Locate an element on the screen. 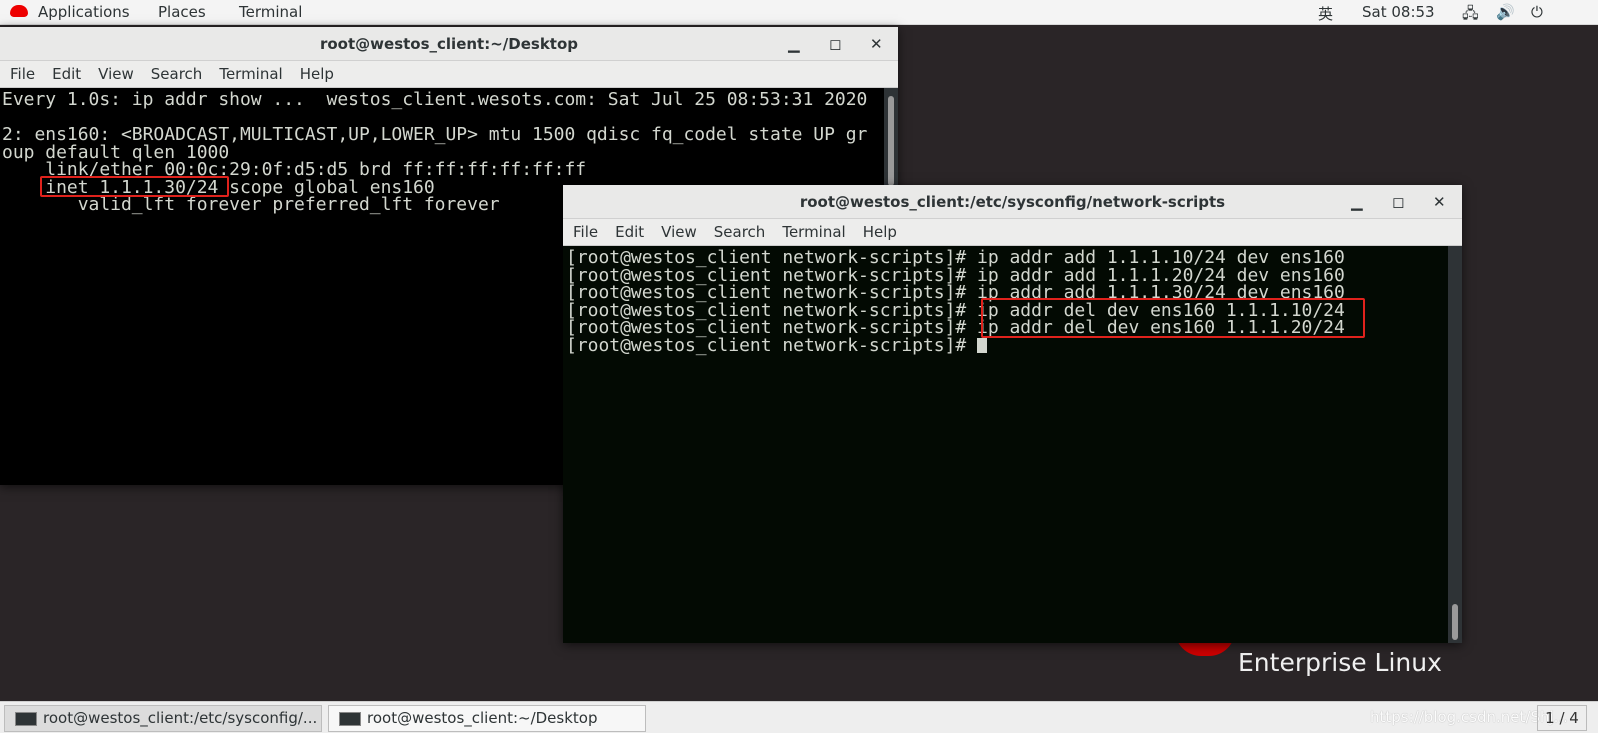 The image size is (1598, 747). window-title: root@westos_client:~/Desktop is located at coordinates (449, 44).